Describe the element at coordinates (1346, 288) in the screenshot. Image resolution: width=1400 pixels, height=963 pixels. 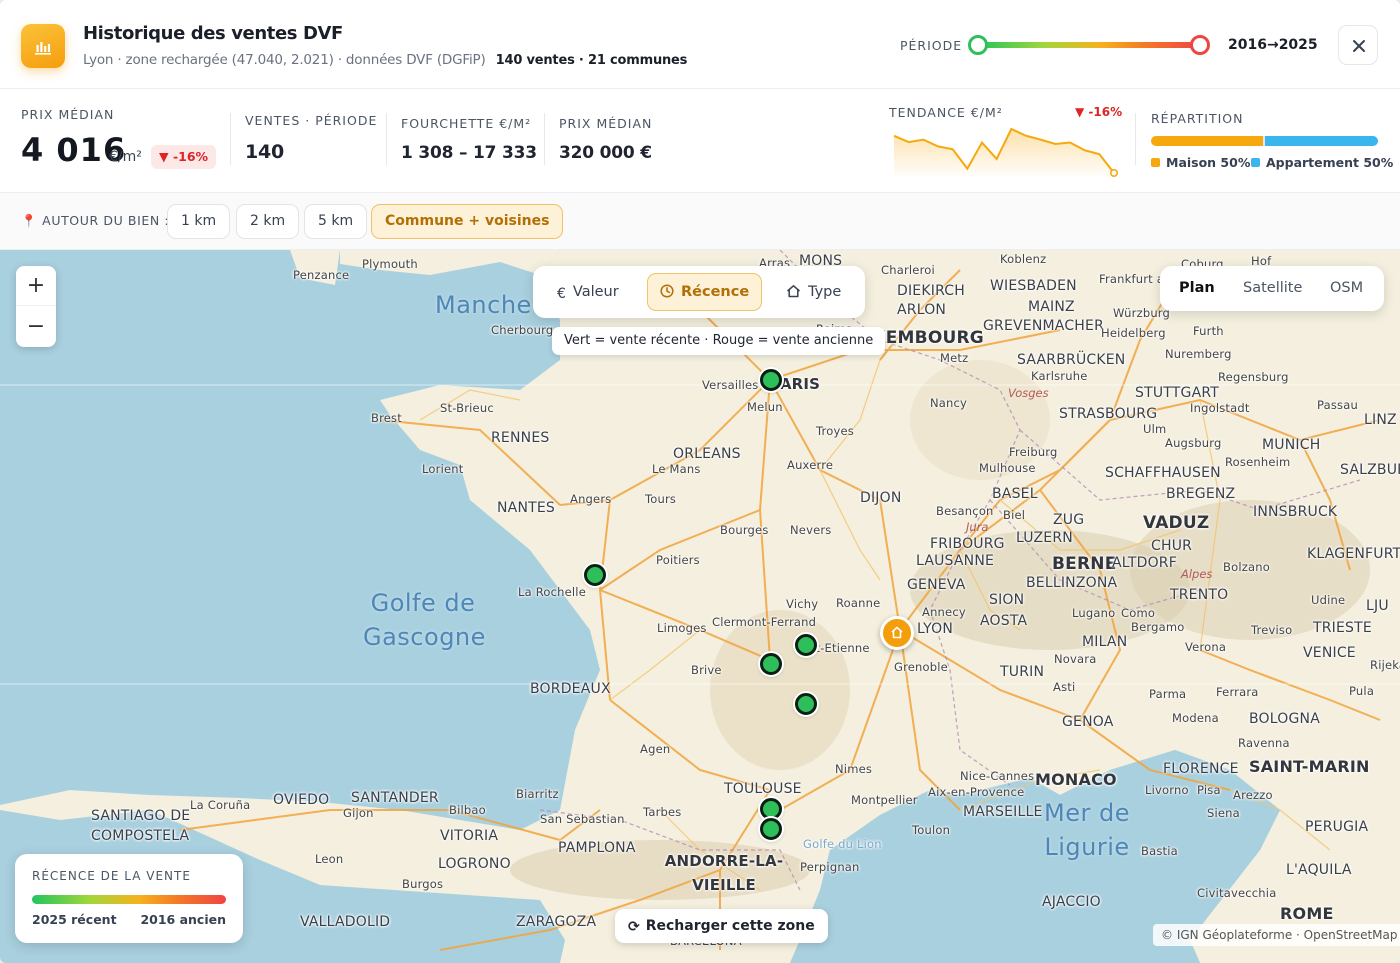
I see `layer-osm-button: OSM` at that location.